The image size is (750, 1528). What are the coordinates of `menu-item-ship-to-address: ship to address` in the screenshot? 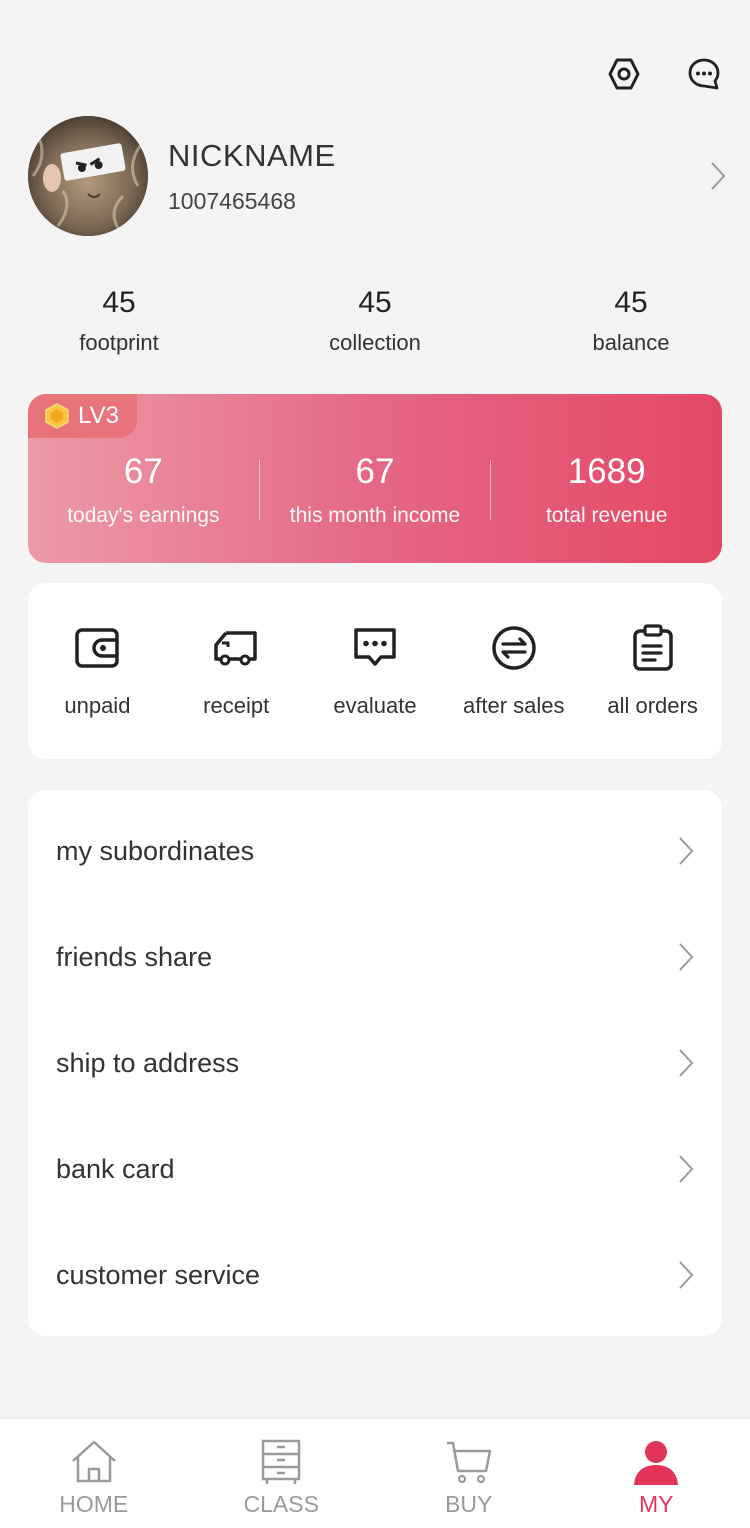 It's located at (375, 1063).